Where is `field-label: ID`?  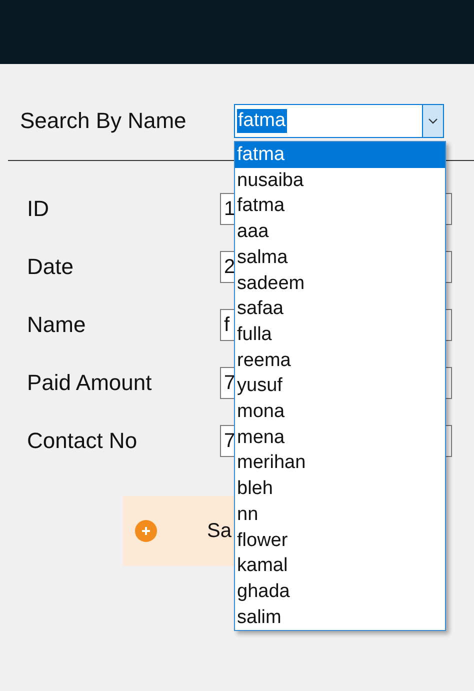
field-label: ID is located at coordinates (38, 209).